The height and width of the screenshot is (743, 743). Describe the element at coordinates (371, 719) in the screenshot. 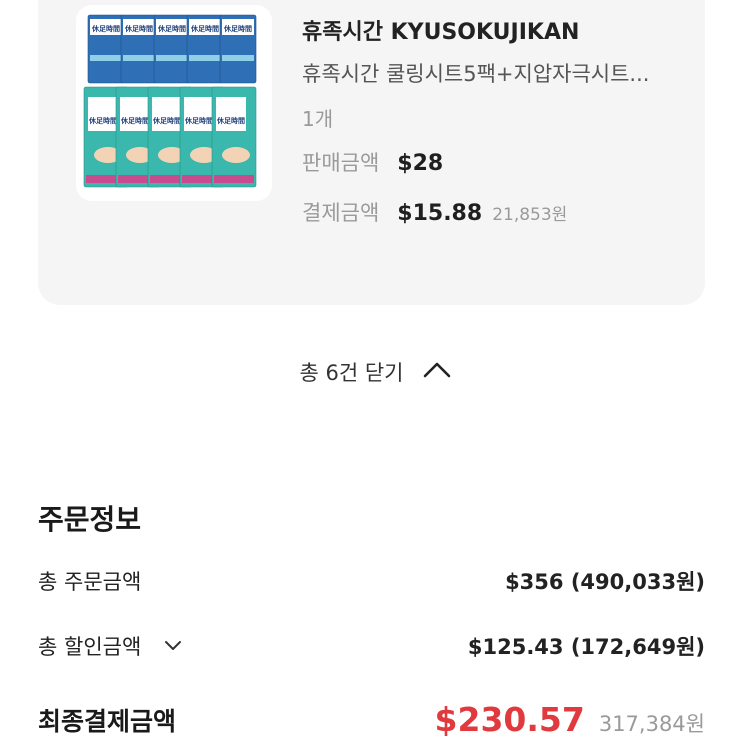

I see `final-payment-row: 최종결제금액 $230.57 317,384원` at that location.